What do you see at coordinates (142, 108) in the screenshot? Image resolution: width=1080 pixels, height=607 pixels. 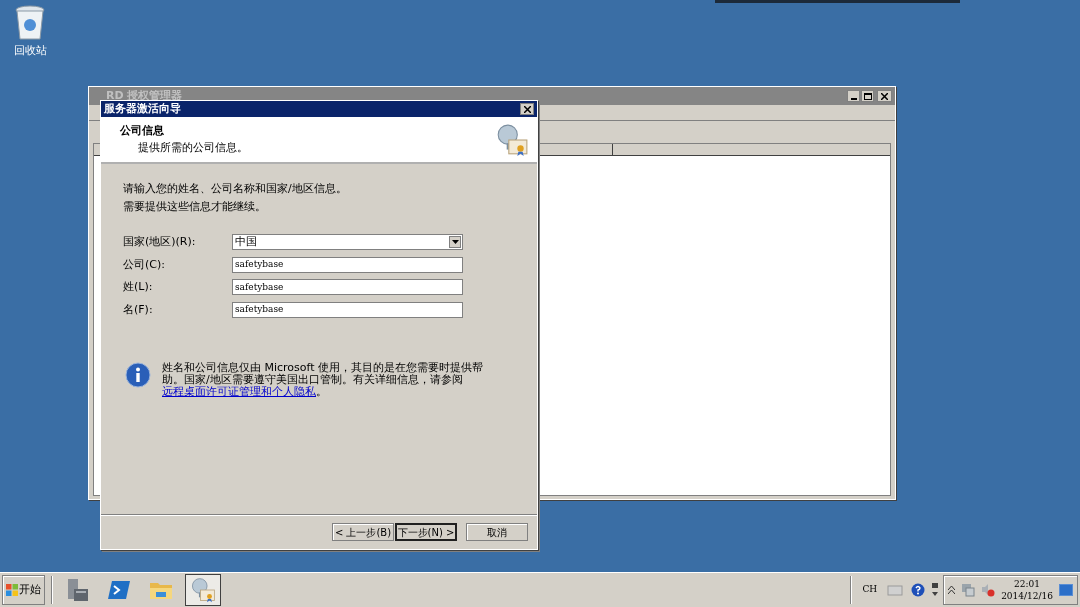 I see `dialog-title: 服务器激活向导` at bounding box center [142, 108].